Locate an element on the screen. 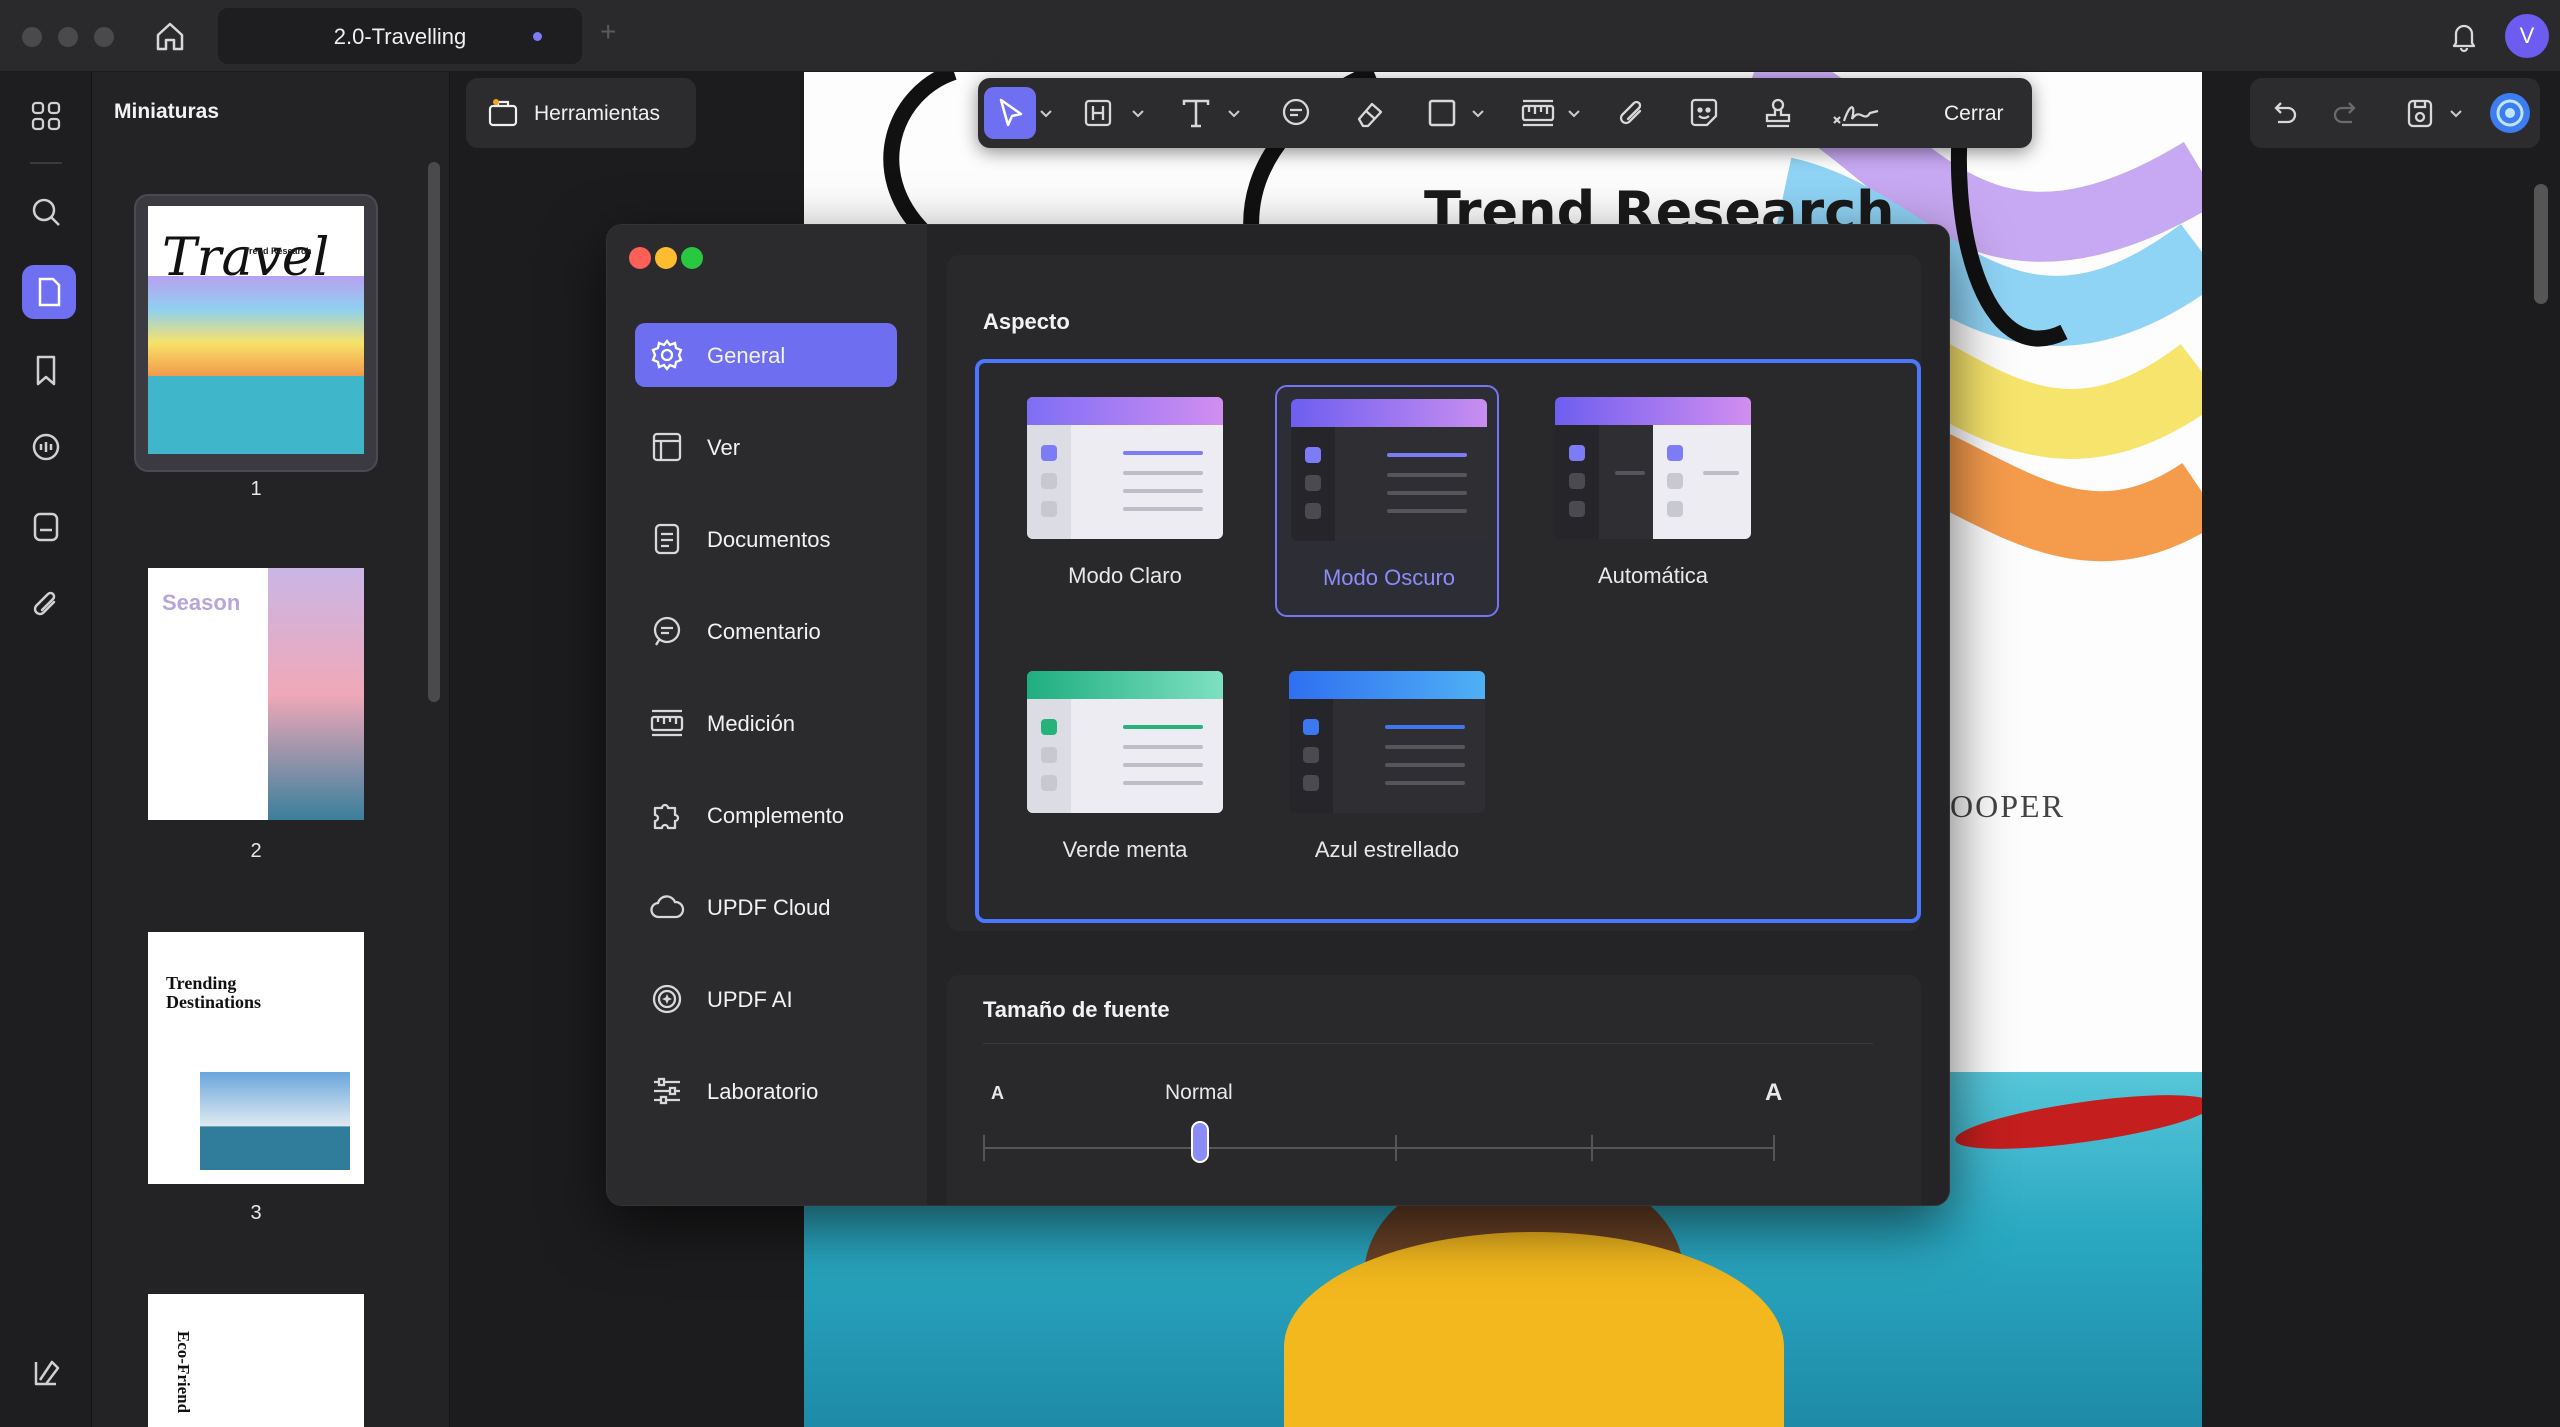  thumbnail-number-2: 2 is located at coordinates (256, 851).